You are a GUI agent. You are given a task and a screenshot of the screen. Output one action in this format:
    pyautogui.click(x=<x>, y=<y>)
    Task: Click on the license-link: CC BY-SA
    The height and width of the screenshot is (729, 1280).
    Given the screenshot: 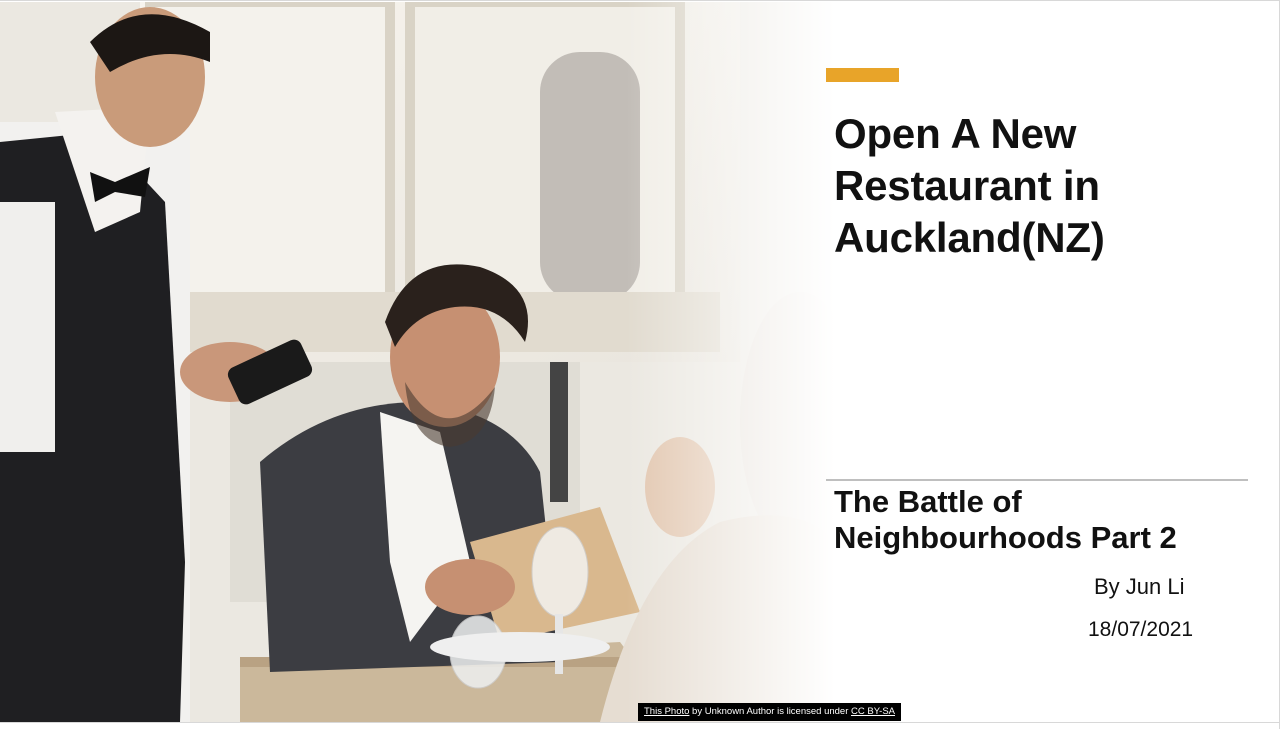 What is the action you would take?
    pyautogui.click(x=873, y=711)
    